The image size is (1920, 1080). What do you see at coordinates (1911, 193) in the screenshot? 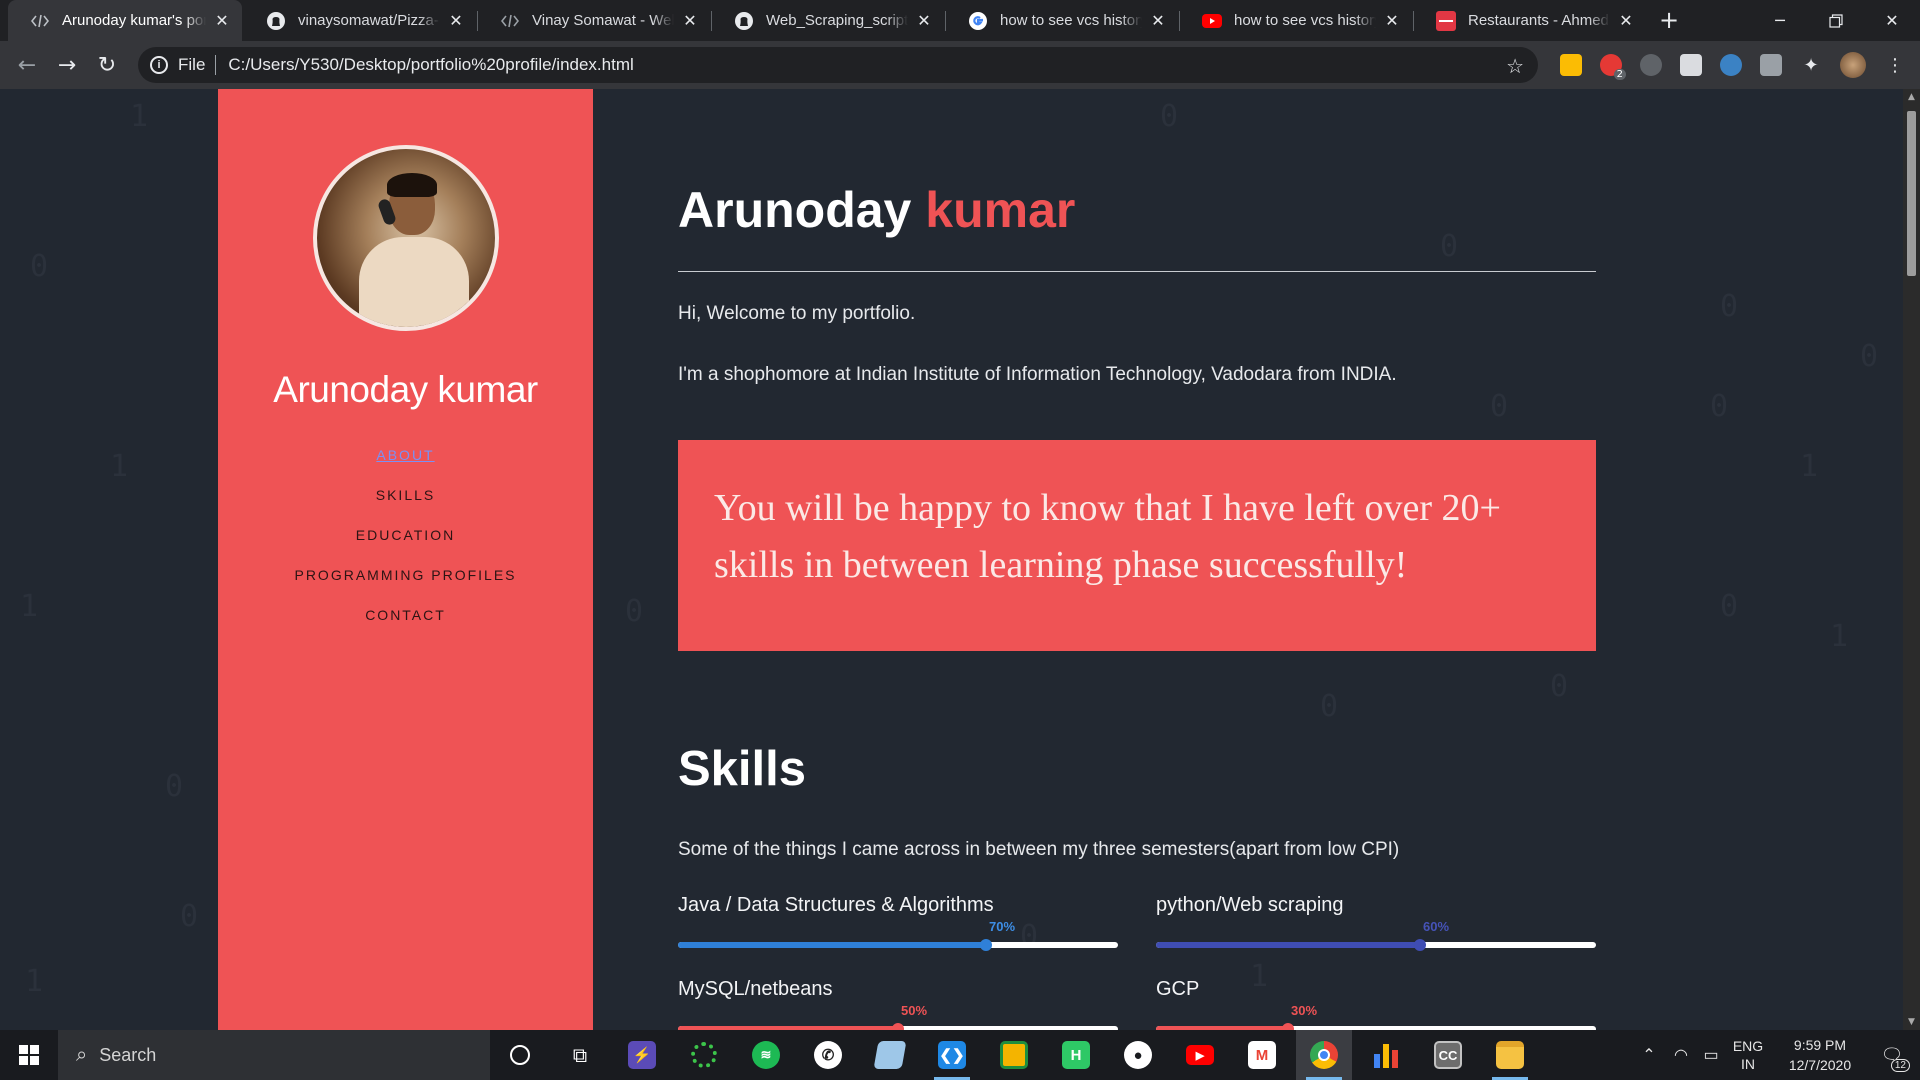
I see `scrollbar-thumb` at bounding box center [1911, 193].